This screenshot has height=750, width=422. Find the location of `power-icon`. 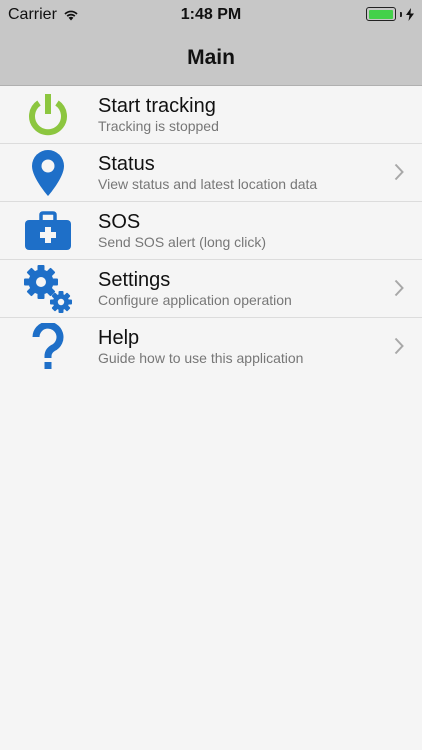

power-icon is located at coordinates (48, 115).